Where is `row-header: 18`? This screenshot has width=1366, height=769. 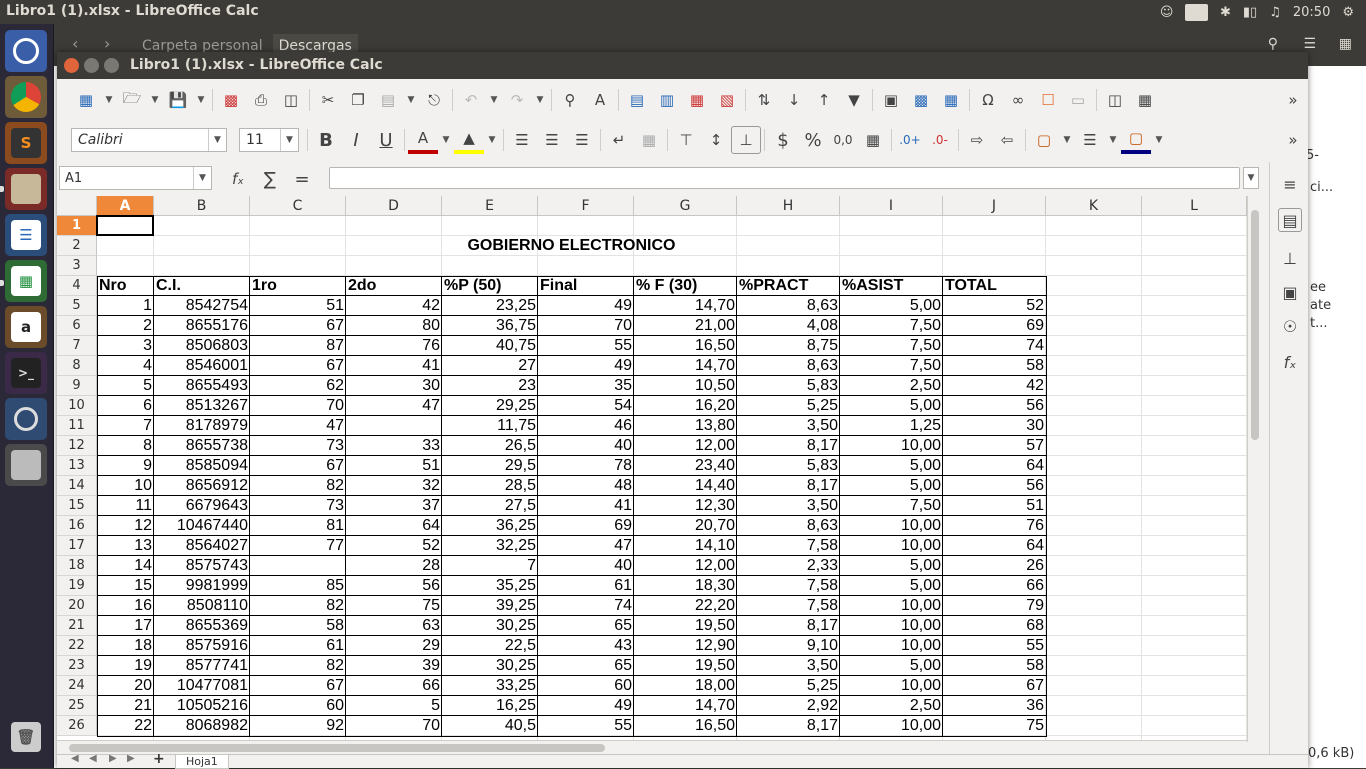
row-header: 18 is located at coordinates (77, 566).